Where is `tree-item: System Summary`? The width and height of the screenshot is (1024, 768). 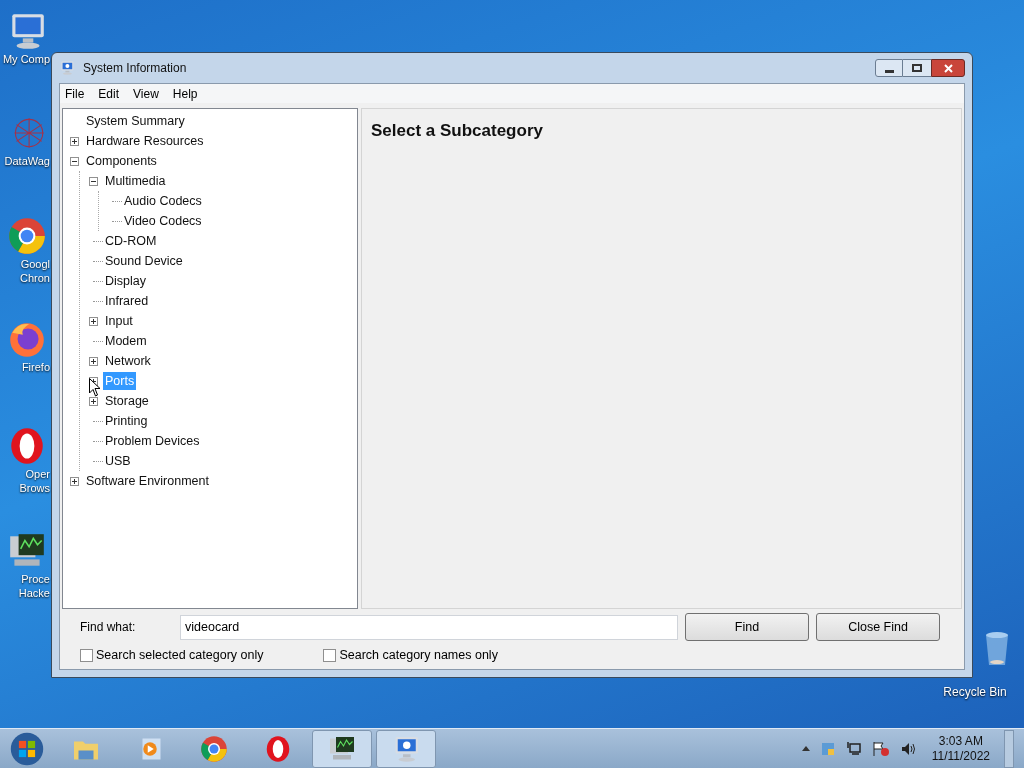 tree-item: System Summary is located at coordinates (135, 121).